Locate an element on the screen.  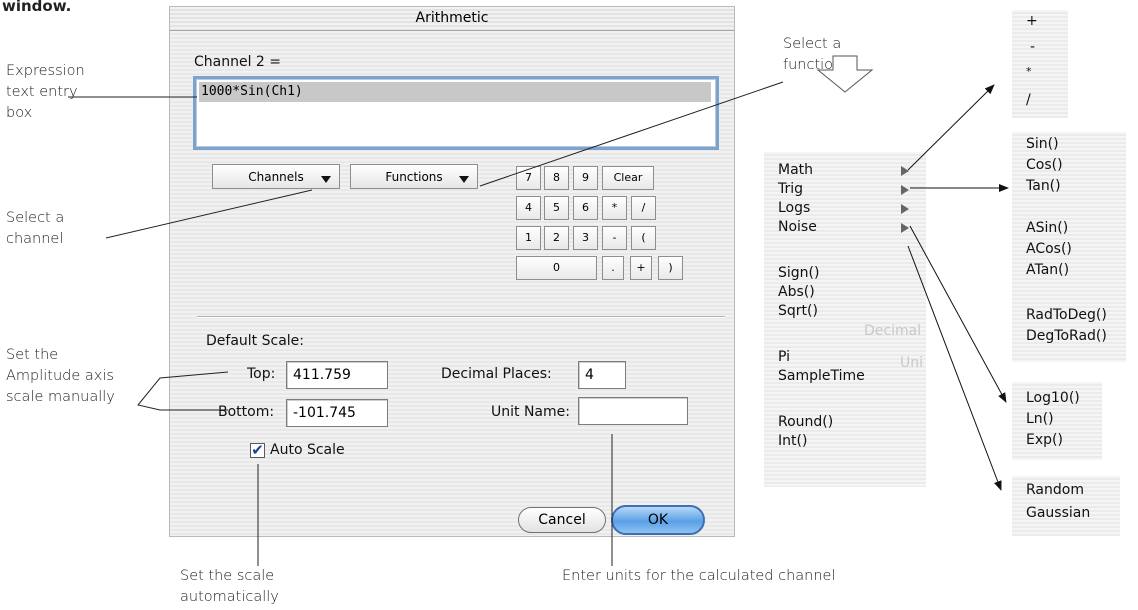
channels-popup-label: Channels is located at coordinates (276, 177).